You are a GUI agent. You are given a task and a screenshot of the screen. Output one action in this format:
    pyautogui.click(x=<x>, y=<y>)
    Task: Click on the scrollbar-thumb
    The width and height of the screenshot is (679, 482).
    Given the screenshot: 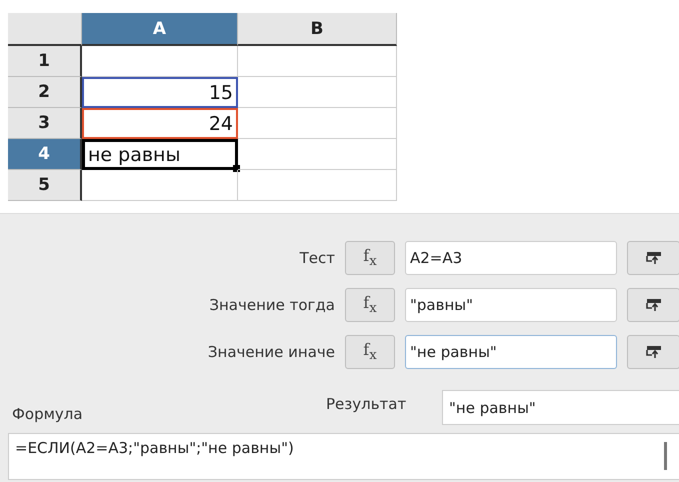 What is the action you would take?
    pyautogui.click(x=665, y=456)
    